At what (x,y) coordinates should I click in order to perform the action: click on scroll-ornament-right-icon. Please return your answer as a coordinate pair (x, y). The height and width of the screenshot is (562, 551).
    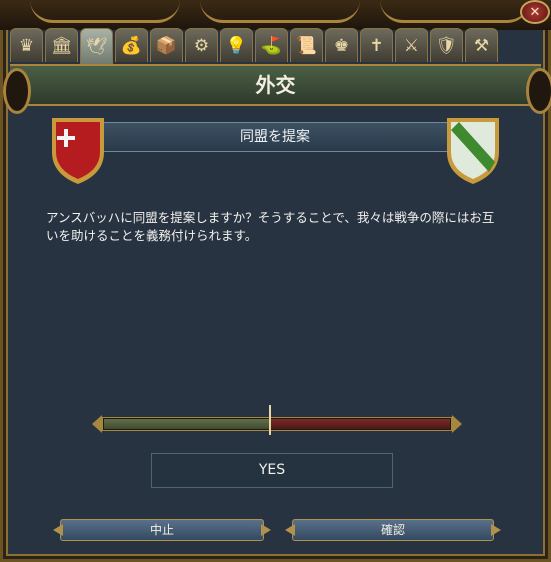
    Looking at the image, I should click on (538, 91).